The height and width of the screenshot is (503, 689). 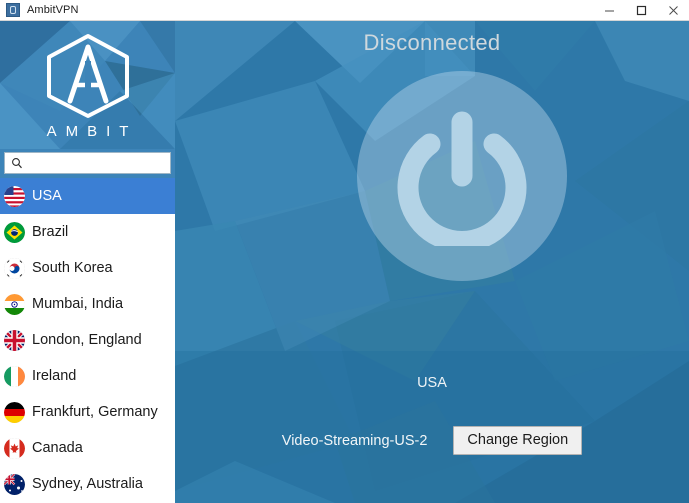 I want to click on flag-canada-icon, so click(x=14, y=448).